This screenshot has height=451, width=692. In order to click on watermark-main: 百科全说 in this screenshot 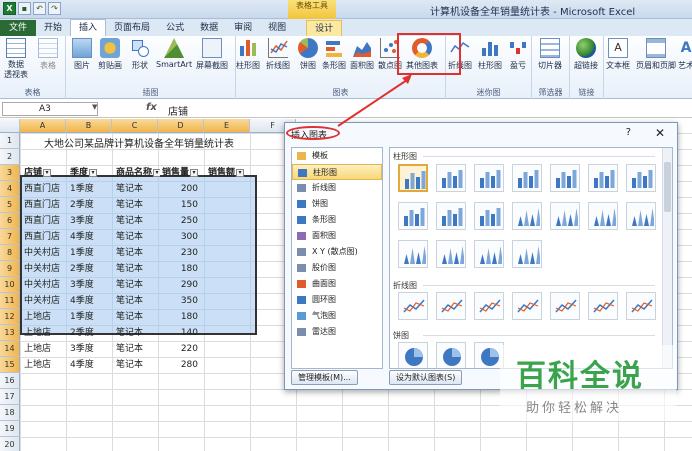, I will do `click(580, 376)`.